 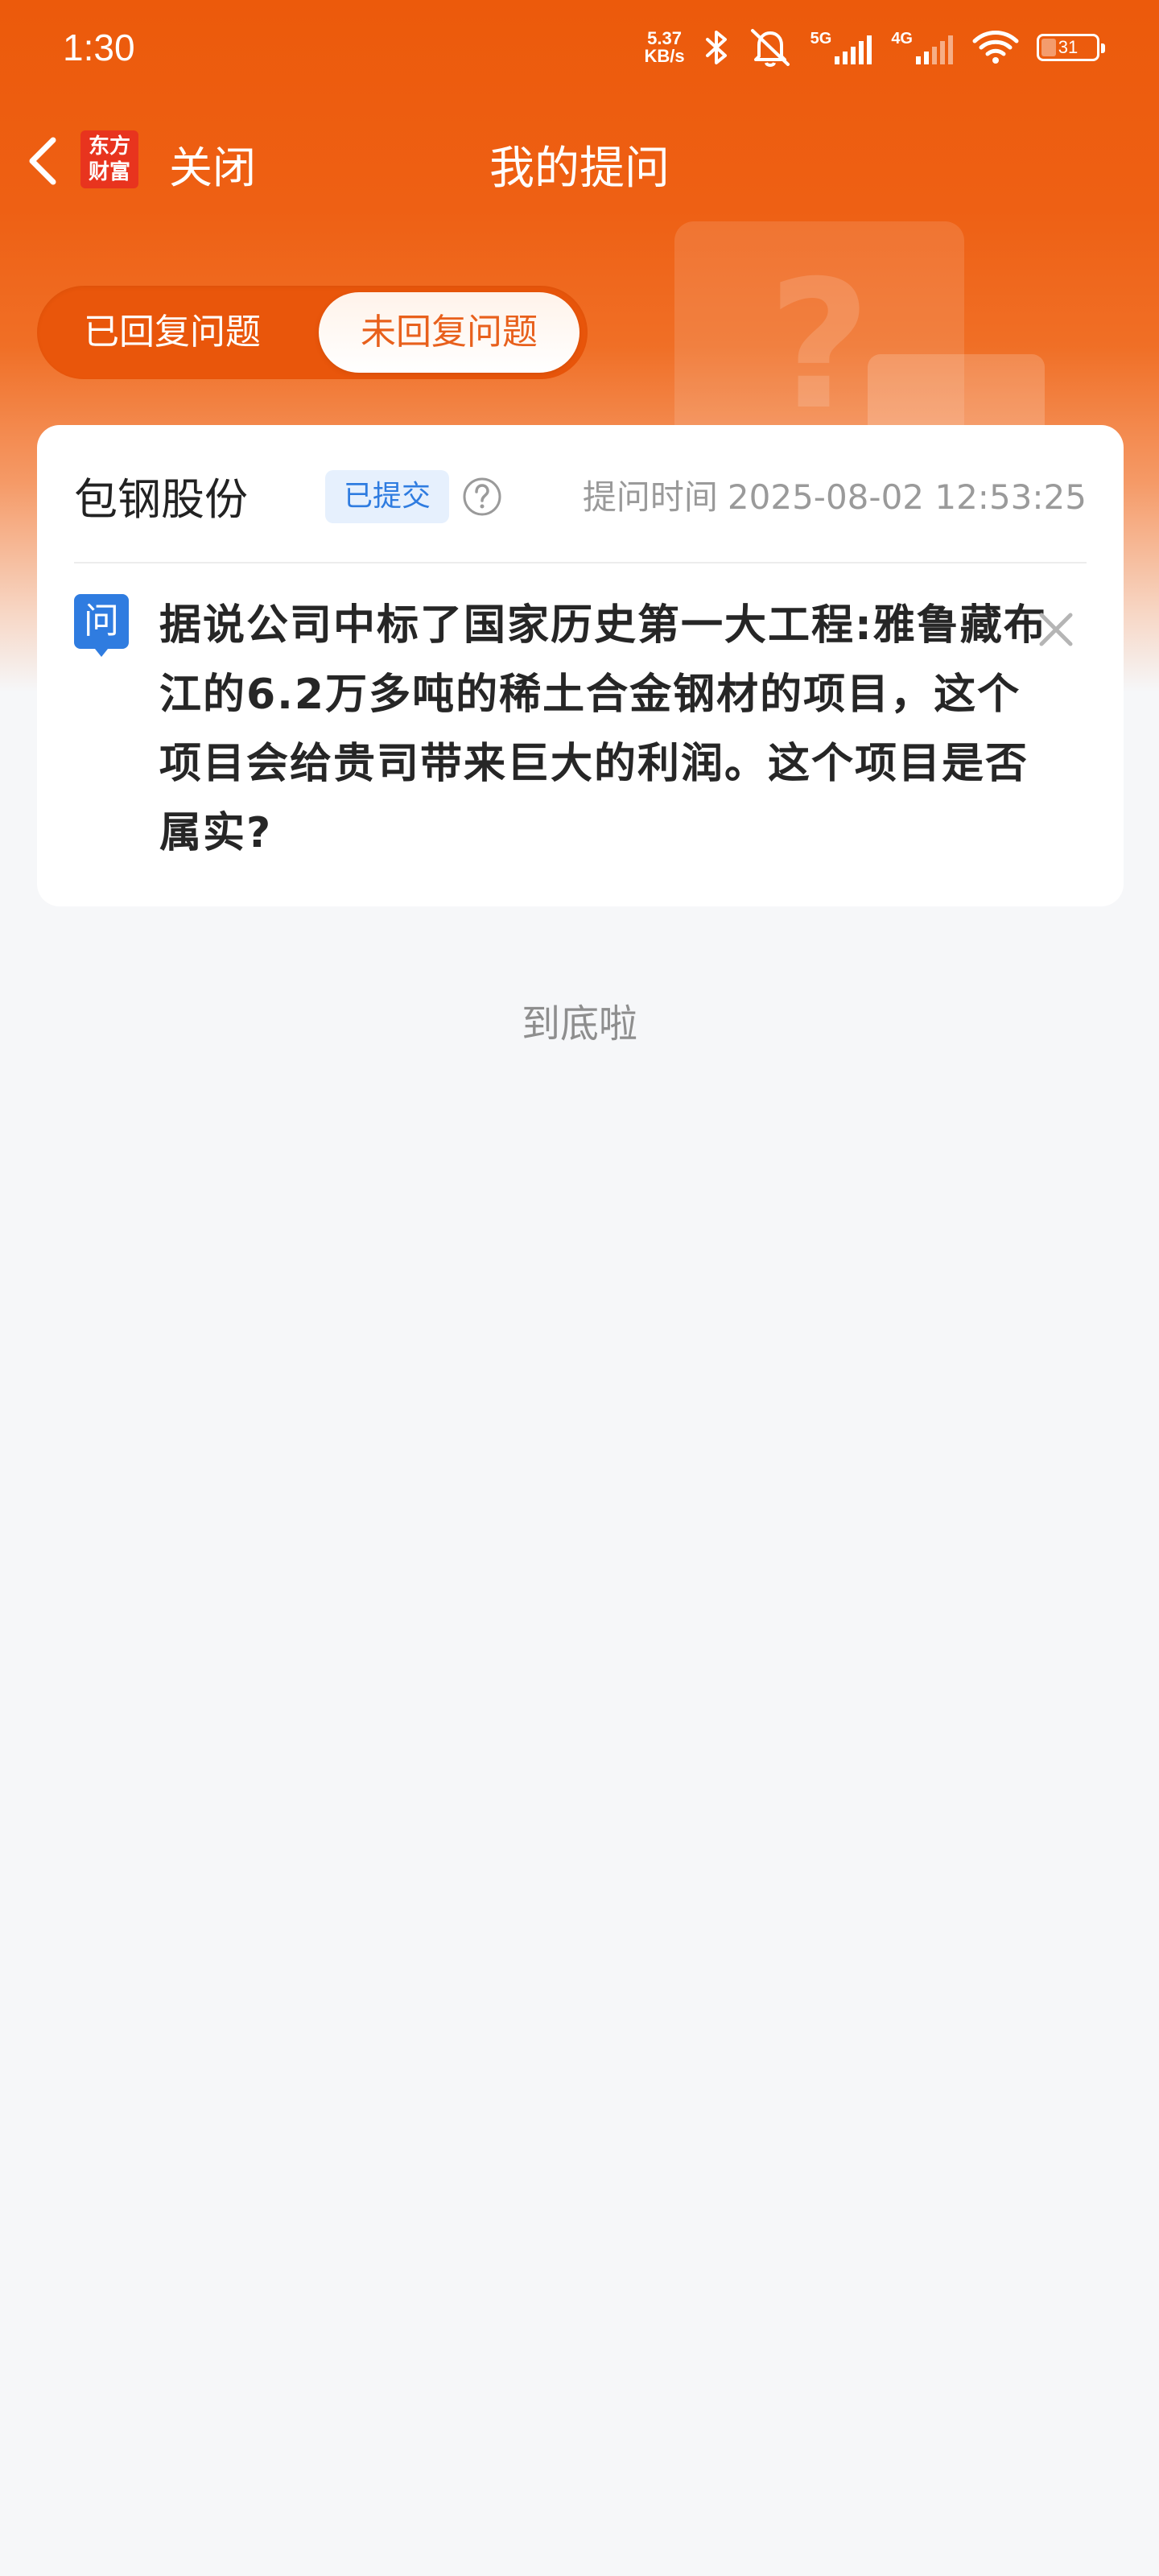 What do you see at coordinates (650, 497) in the screenshot?
I see `ask-time-label: 提问时间` at bounding box center [650, 497].